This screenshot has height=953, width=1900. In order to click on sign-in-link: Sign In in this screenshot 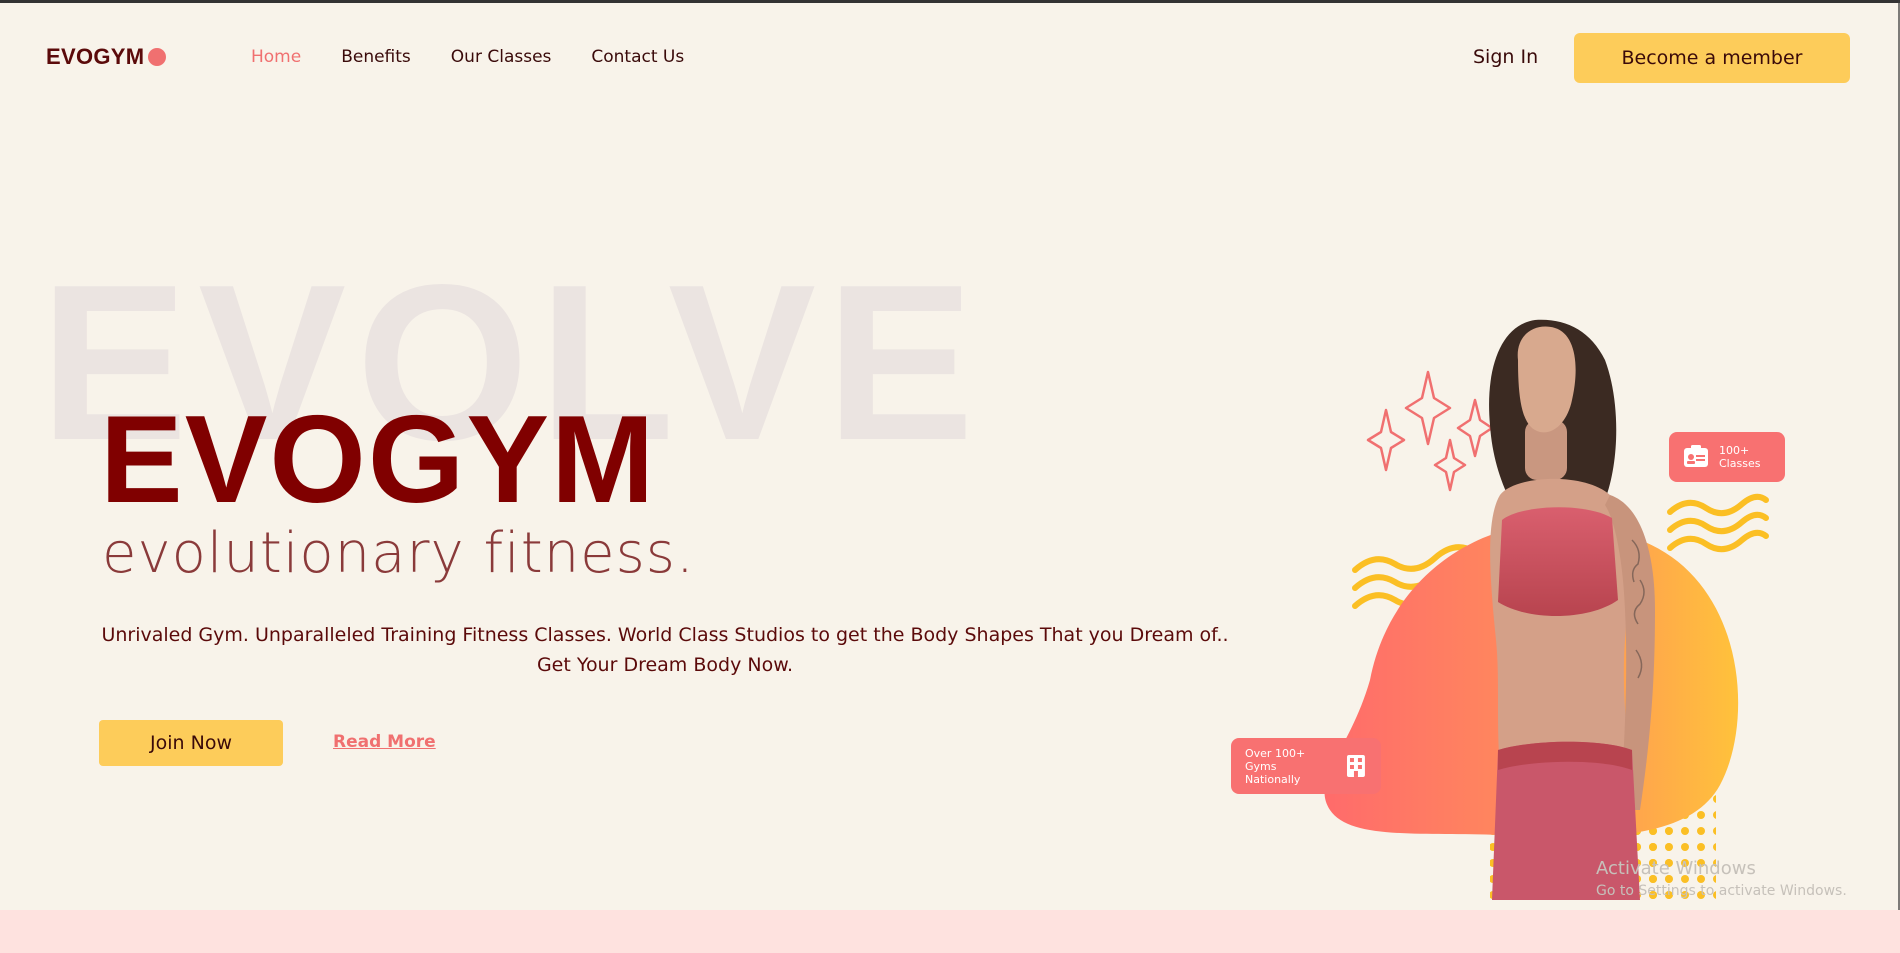, I will do `click(1505, 57)`.